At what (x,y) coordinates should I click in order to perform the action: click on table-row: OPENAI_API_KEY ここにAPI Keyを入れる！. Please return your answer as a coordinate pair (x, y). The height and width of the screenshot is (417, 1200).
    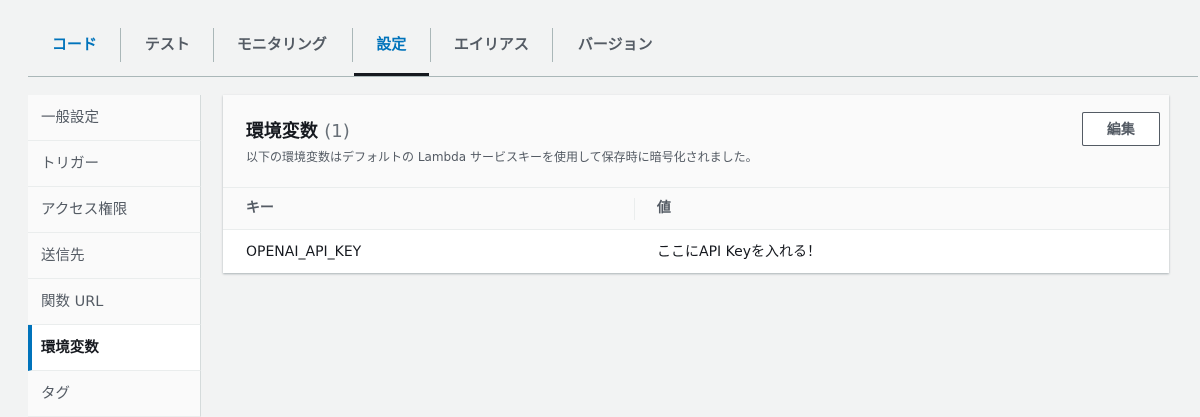
    Looking at the image, I should click on (696, 252).